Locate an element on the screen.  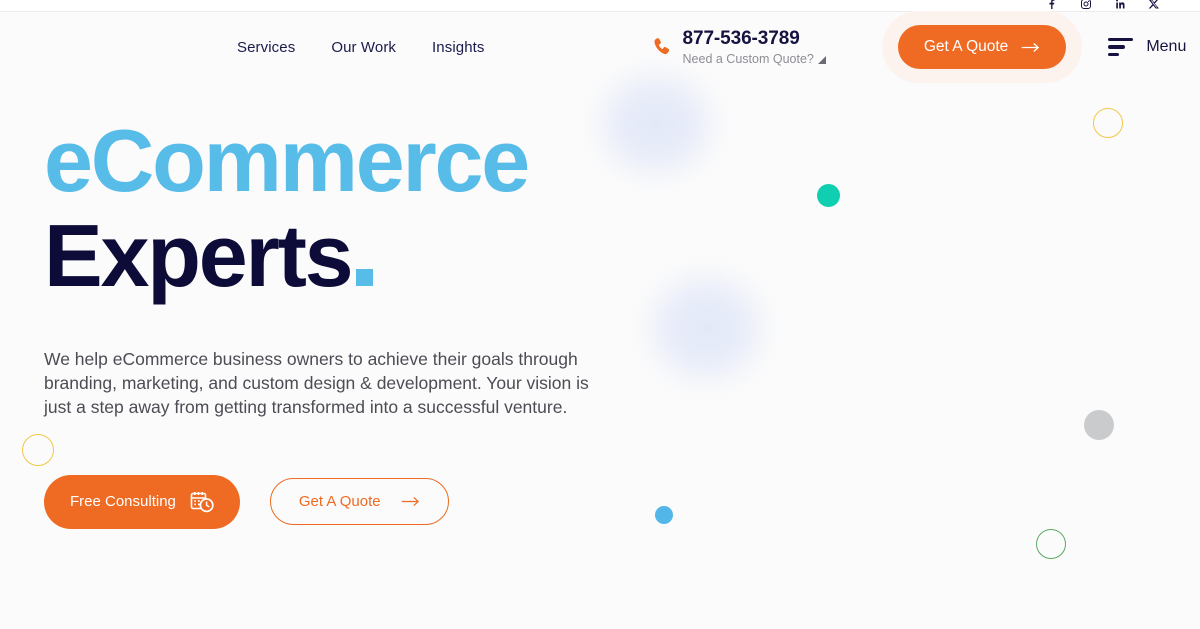
phone-subtitle: Need a Custom Quote? is located at coordinates (748, 58).